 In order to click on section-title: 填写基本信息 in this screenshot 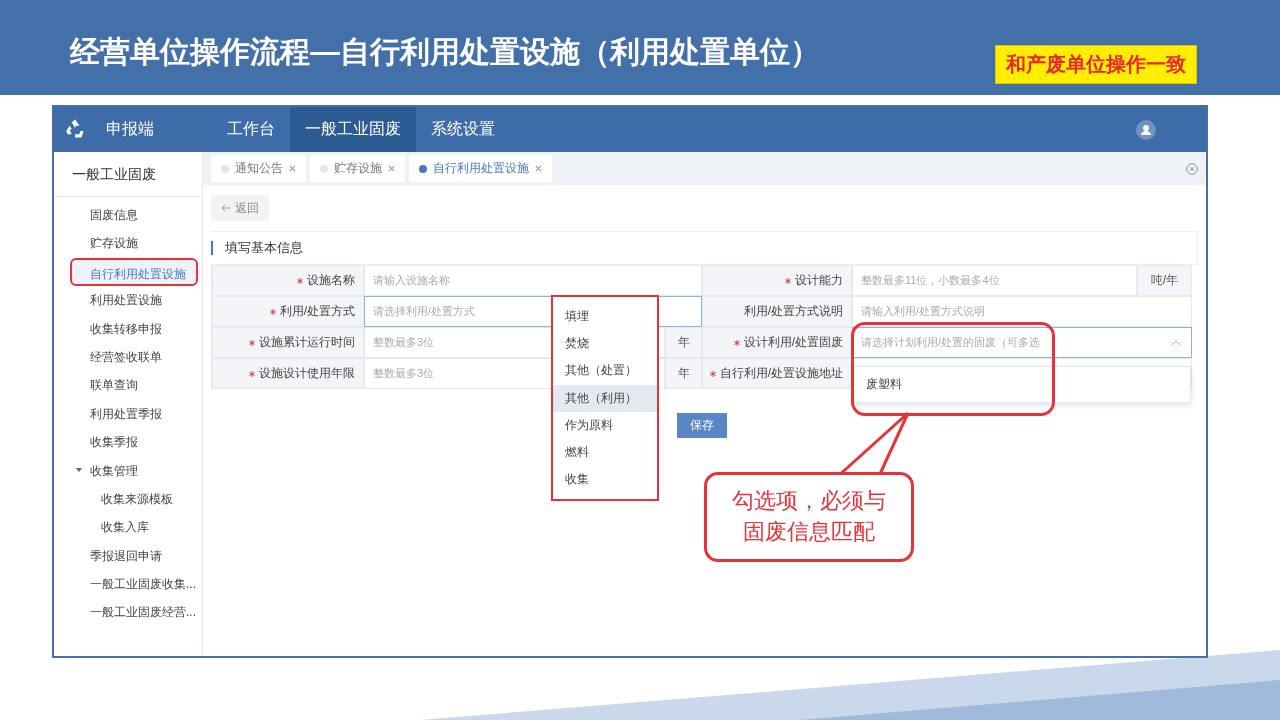, I will do `click(264, 248)`.